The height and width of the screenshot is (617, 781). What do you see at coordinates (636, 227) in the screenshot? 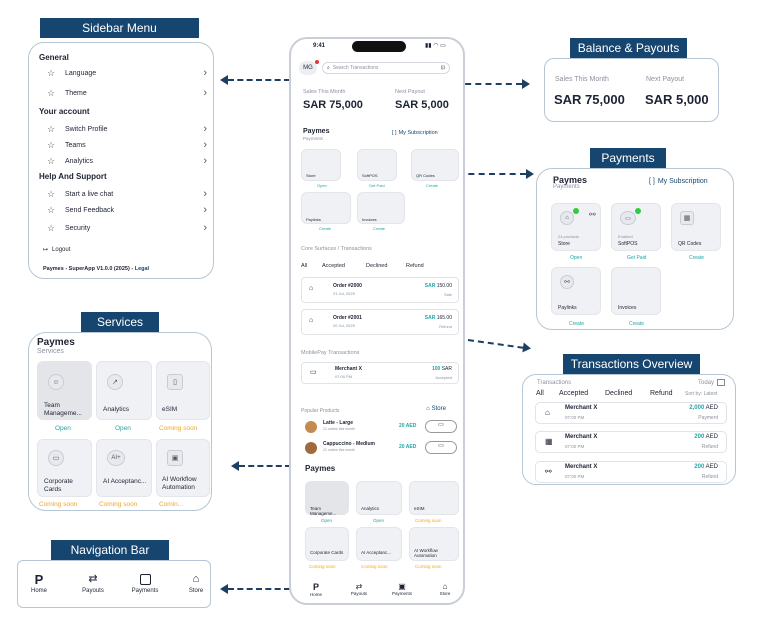
I see `payments-tile-softpos: ▭ Enabled SoftPOS` at bounding box center [636, 227].